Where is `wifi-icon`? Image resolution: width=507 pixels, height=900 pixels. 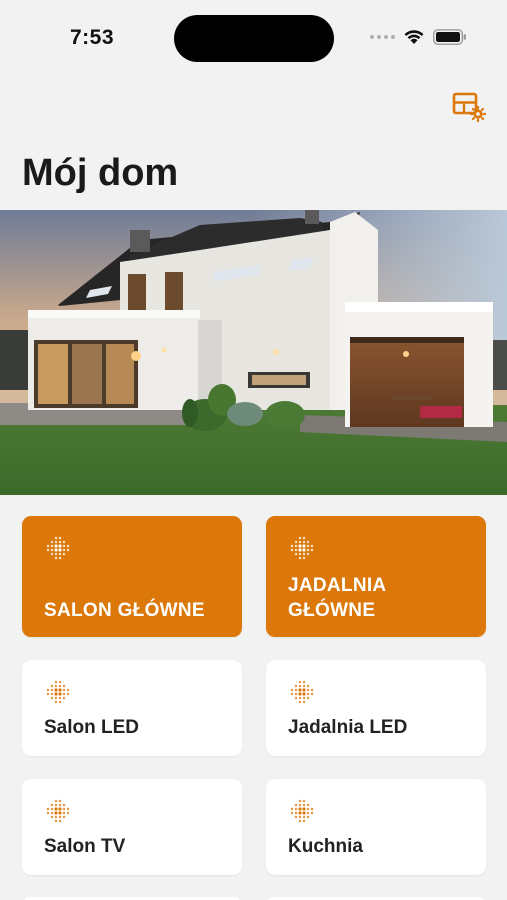 wifi-icon is located at coordinates (414, 37).